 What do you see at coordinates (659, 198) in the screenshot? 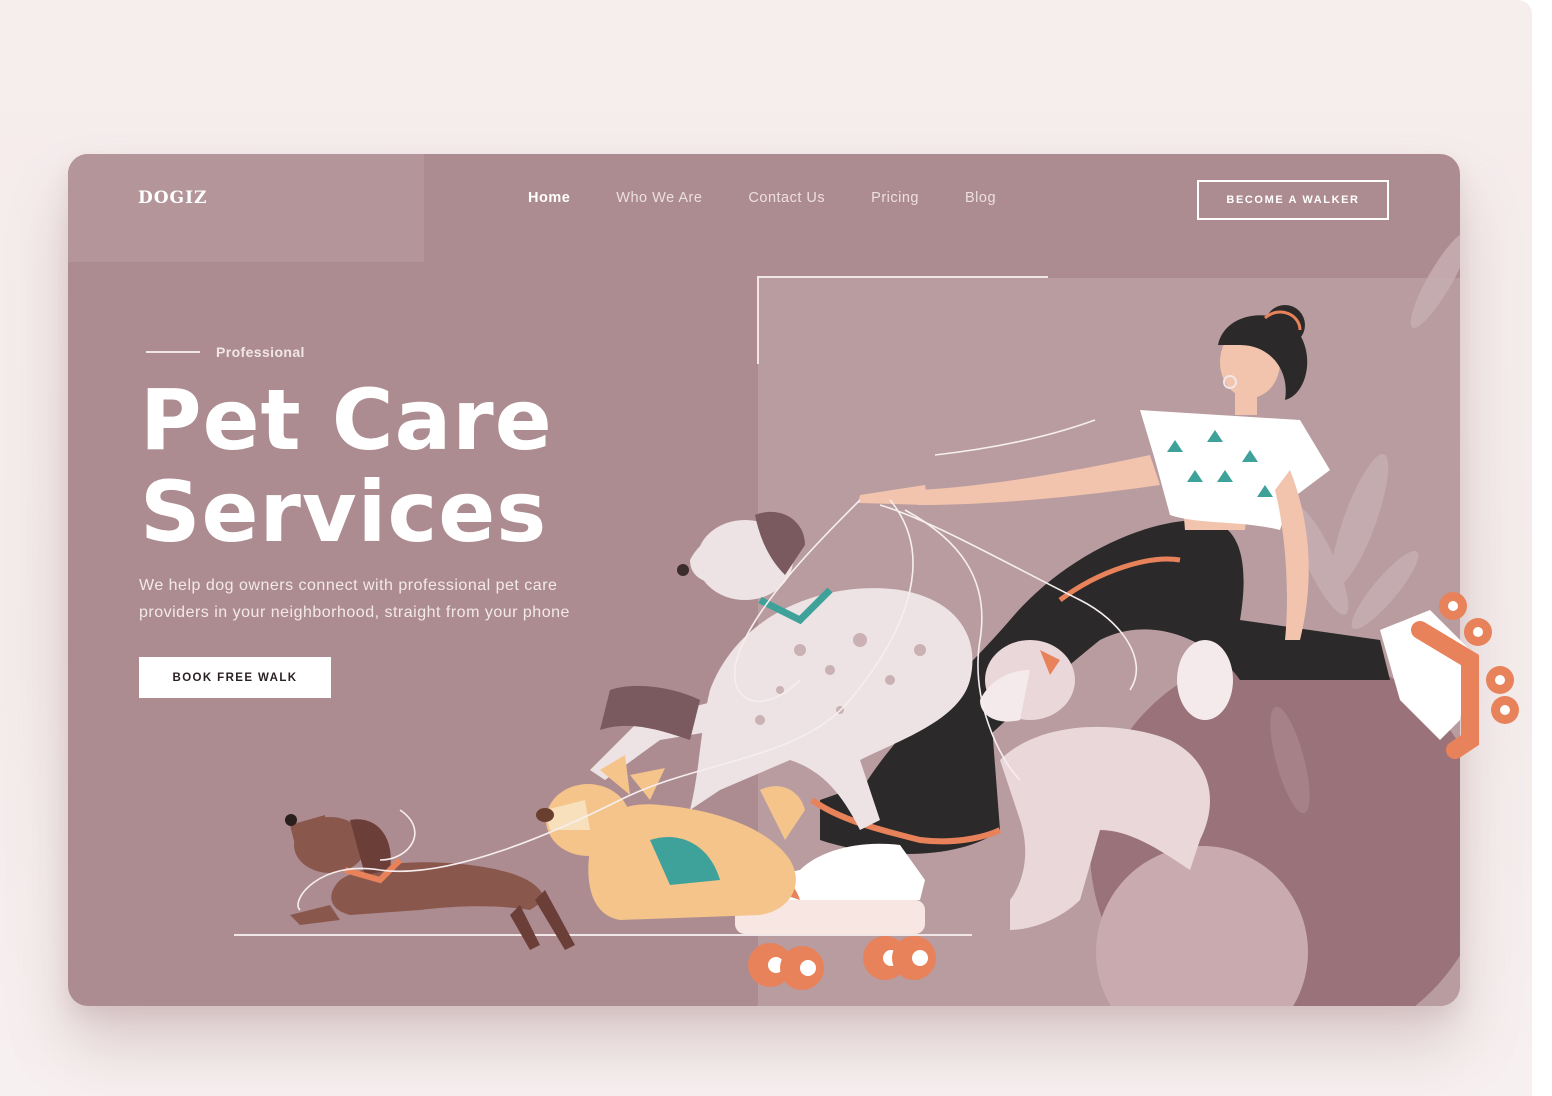
I see `nav-item-who-we-are: Who We Are` at bounding box center [659, 198].